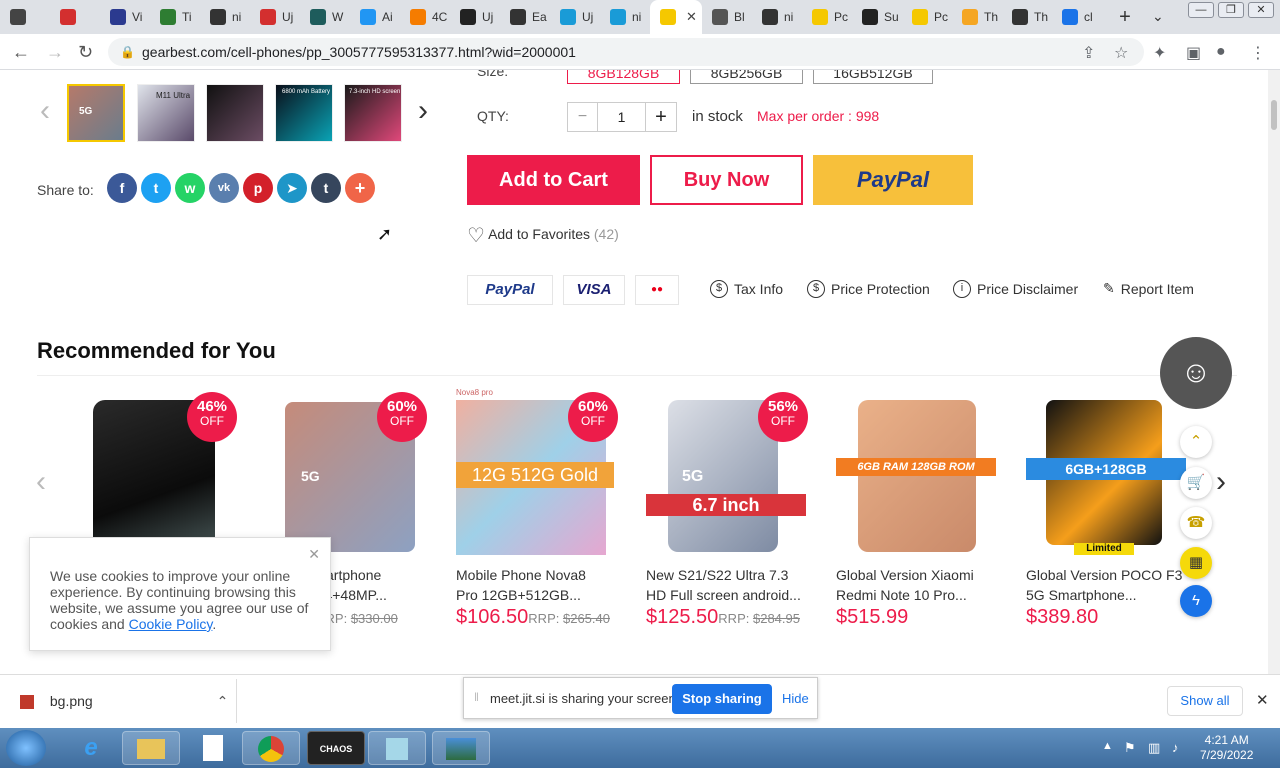 This screenshot has width=1280, height=775. I want to click on stop-sharing-button: Stop sharing, so click(722, 699).